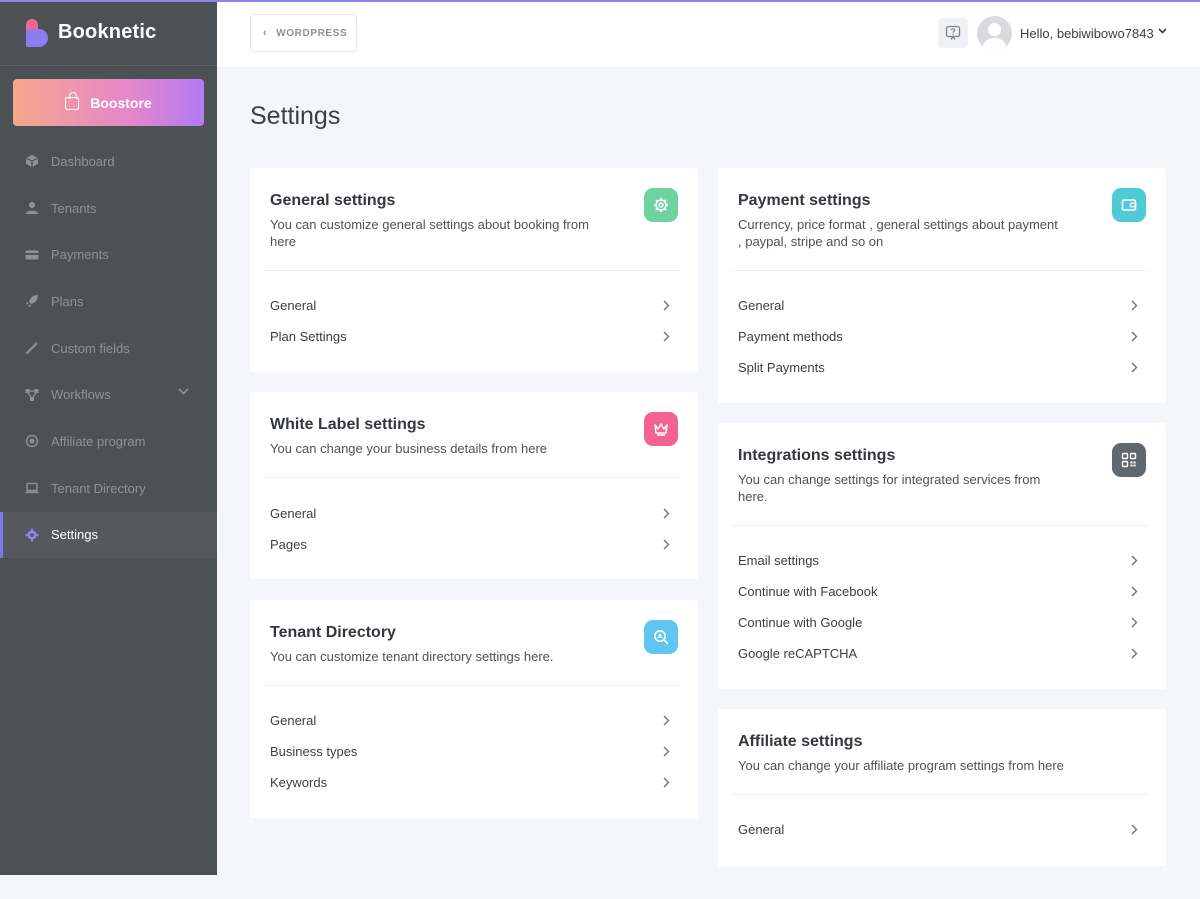 Image resolution: width=1200 pixels, height=899 pixels. Describe the element at coordinates (83, 161) in the screenshot. I see `sidebar-item-label: Dashboard` at that location.